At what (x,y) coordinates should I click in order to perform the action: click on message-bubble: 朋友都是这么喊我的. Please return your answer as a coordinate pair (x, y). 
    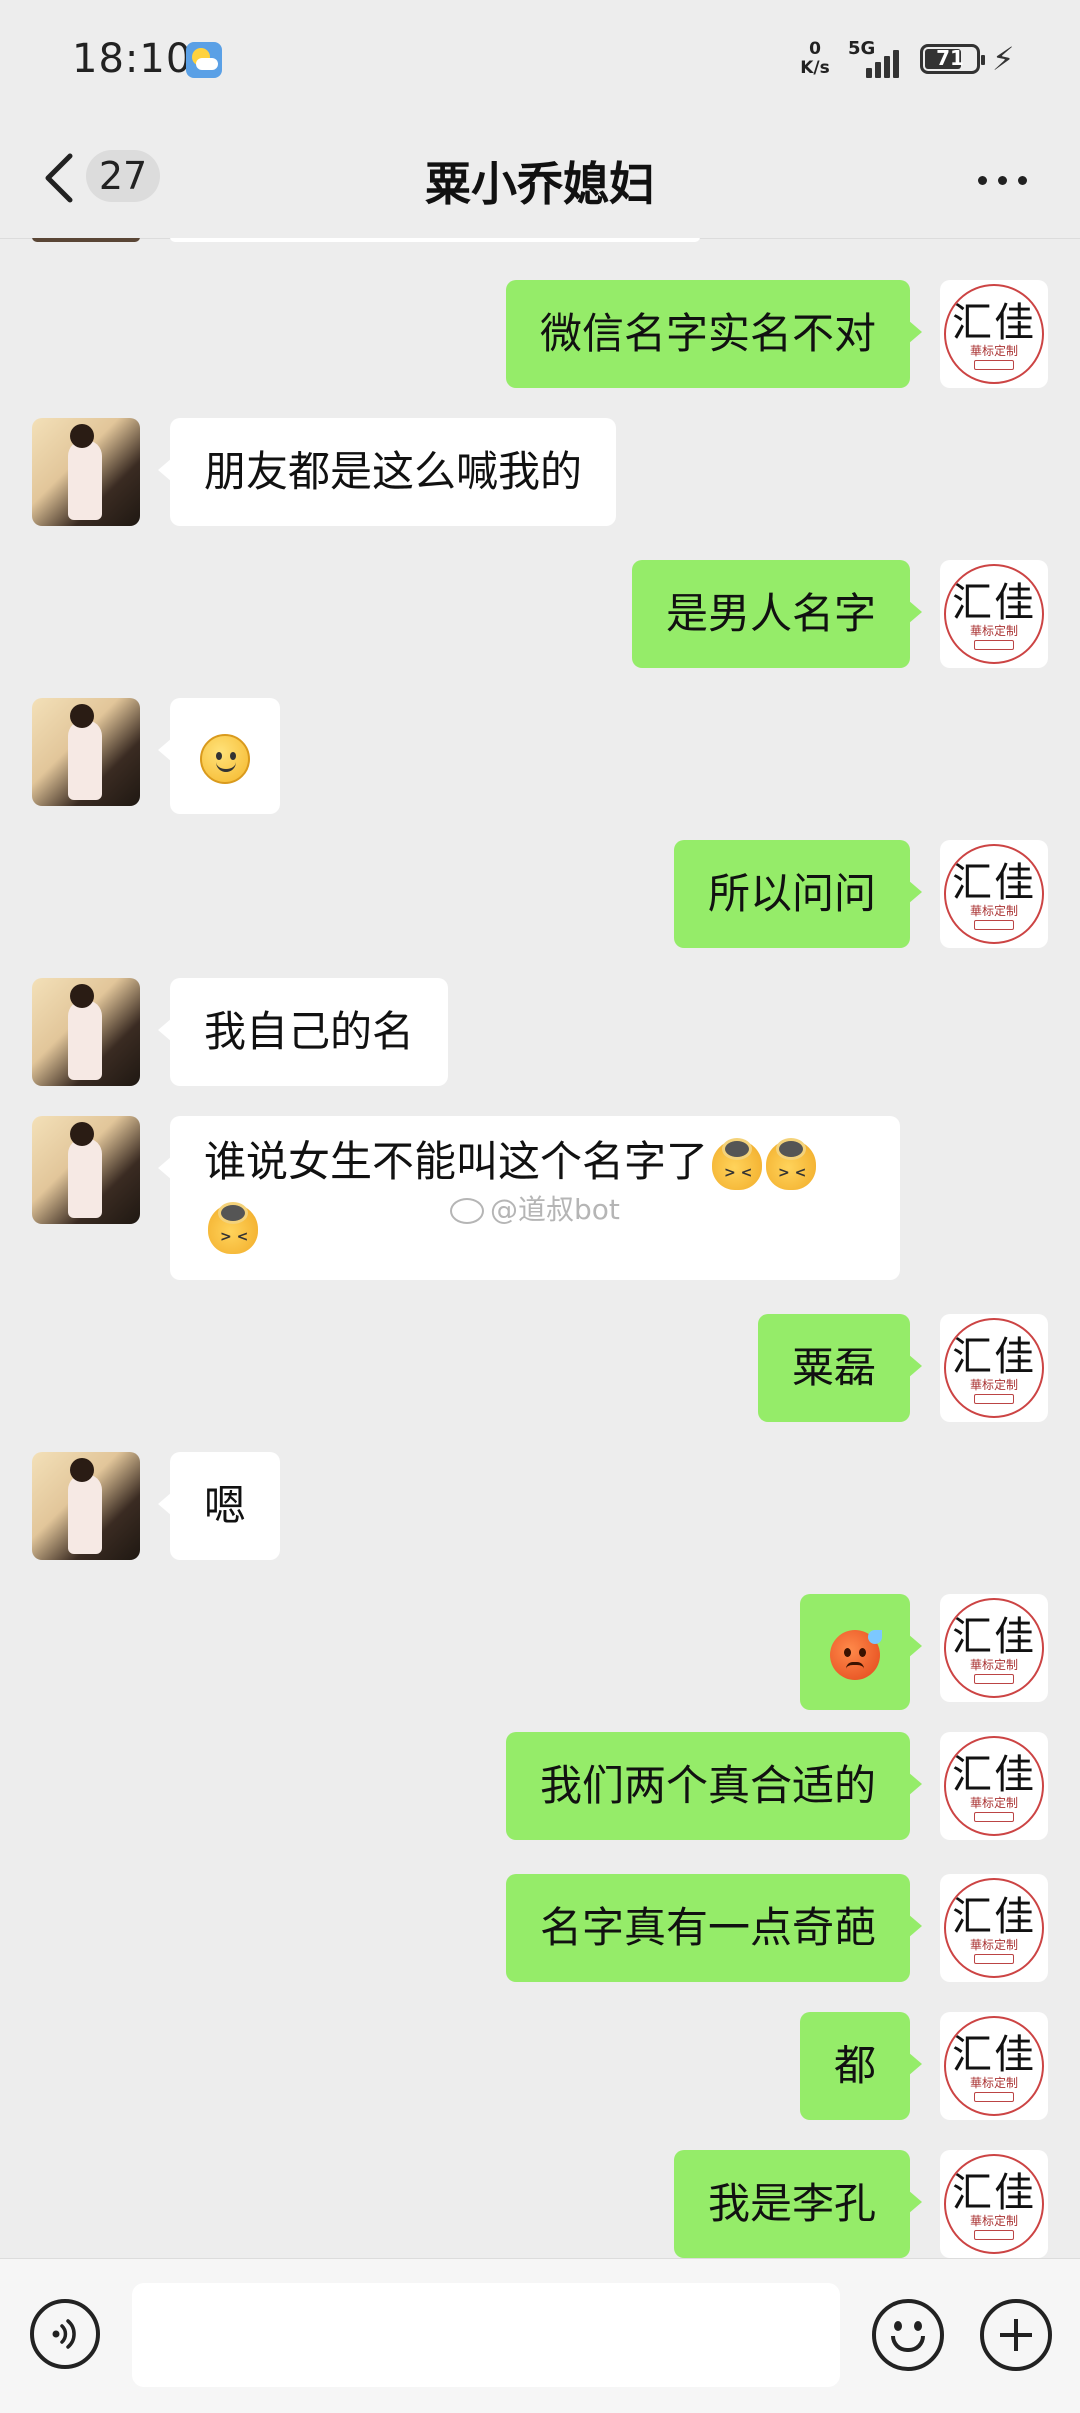
    Looking at the image, I should click on (387, 472).